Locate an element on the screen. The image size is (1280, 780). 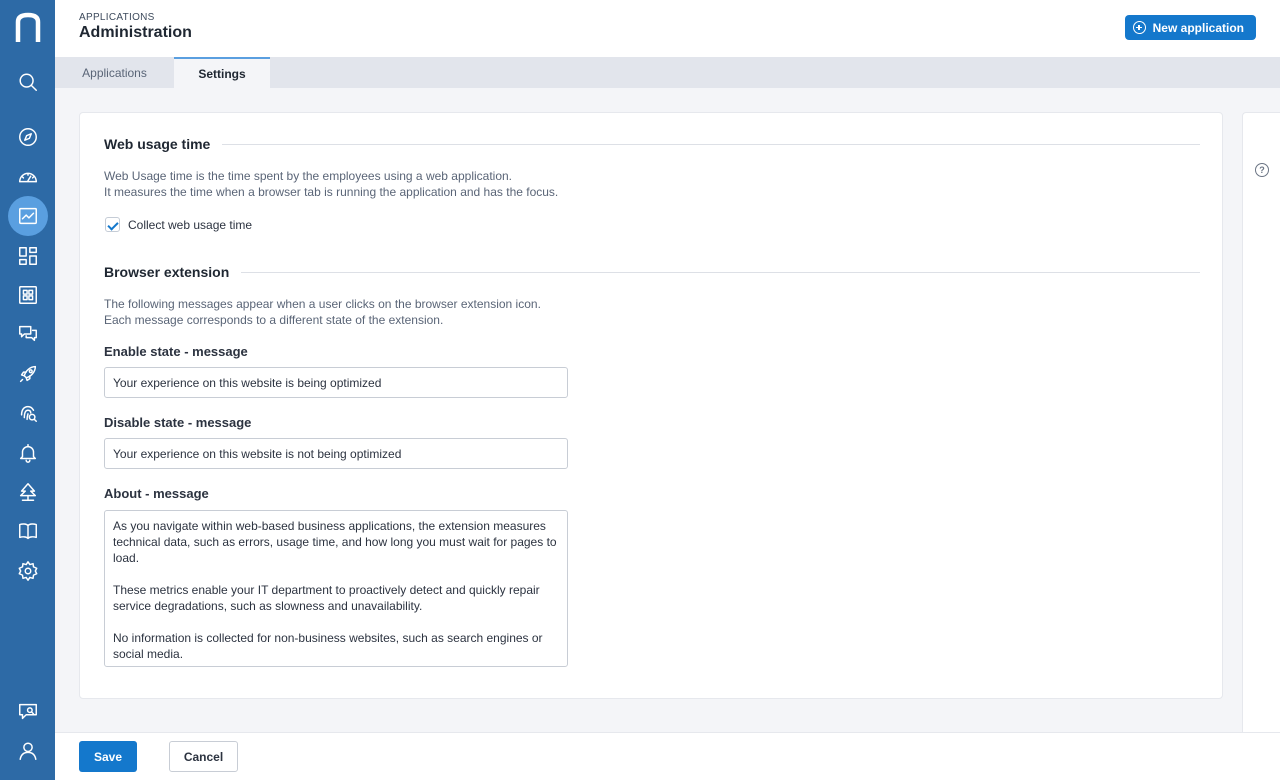
page-title: Administration is located at coordinates (135, 32).